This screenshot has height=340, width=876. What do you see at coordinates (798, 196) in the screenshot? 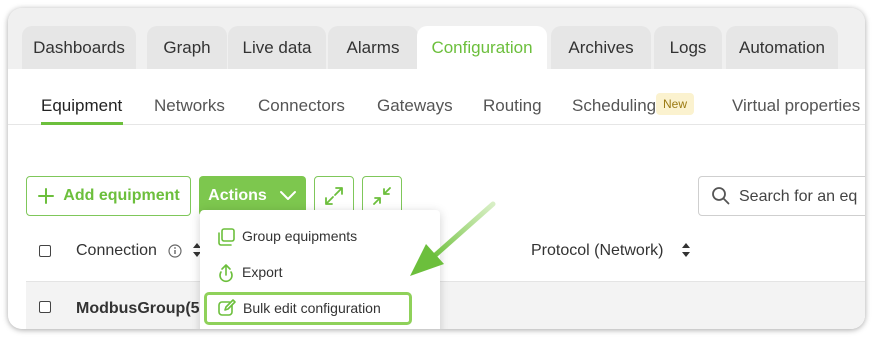
I see `search-placeholder: Search for an eq` at bounding box center [798, 196].